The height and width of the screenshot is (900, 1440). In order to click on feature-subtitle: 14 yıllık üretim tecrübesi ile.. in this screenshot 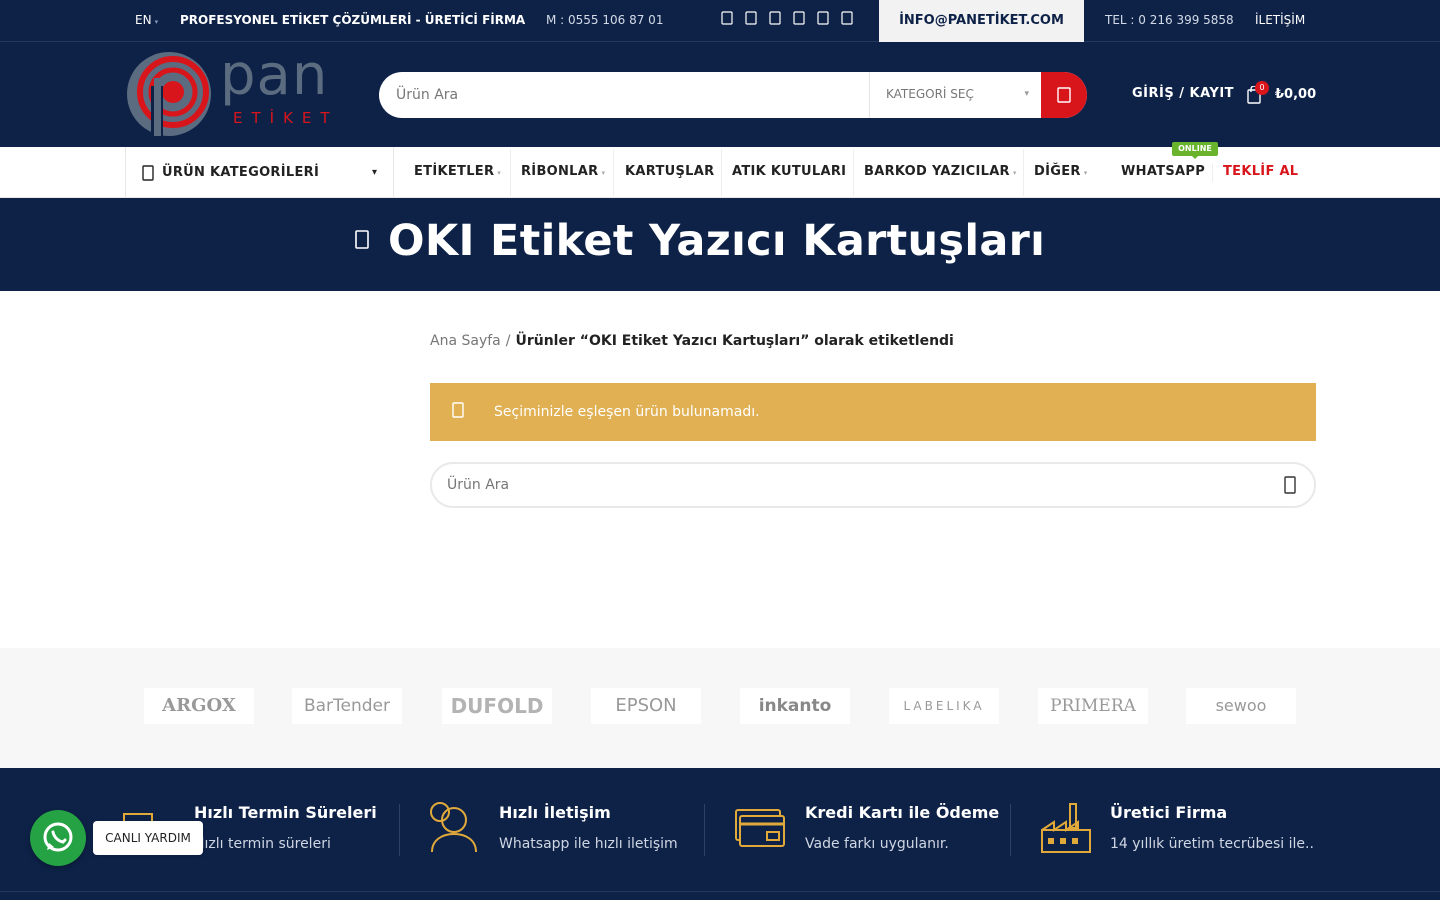, I will do `click(1212, 844)`.